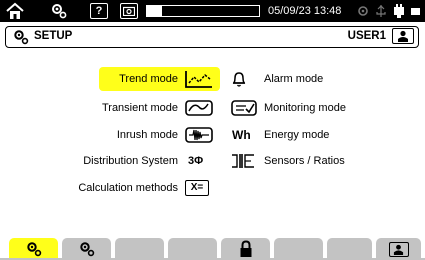 This screenshot has width=425, height=260. I want to click on battery-status-icon, so click(416, 11).